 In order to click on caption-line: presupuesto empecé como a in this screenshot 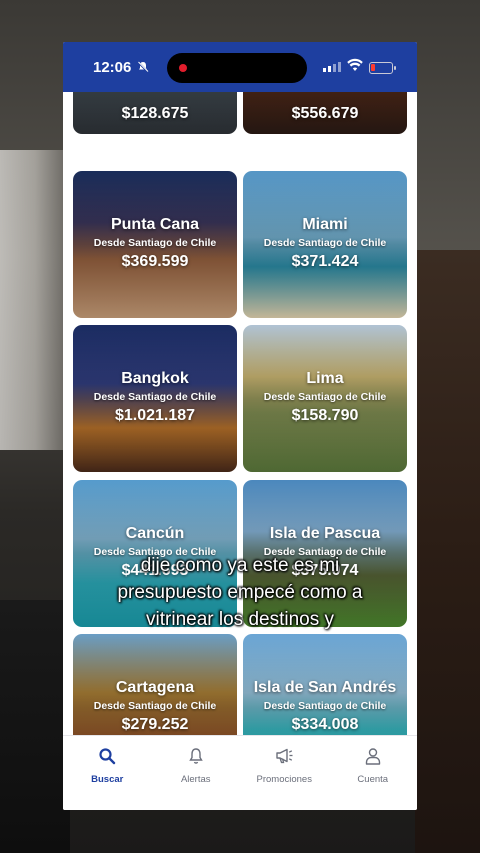, I will do `click(240, 592)`.